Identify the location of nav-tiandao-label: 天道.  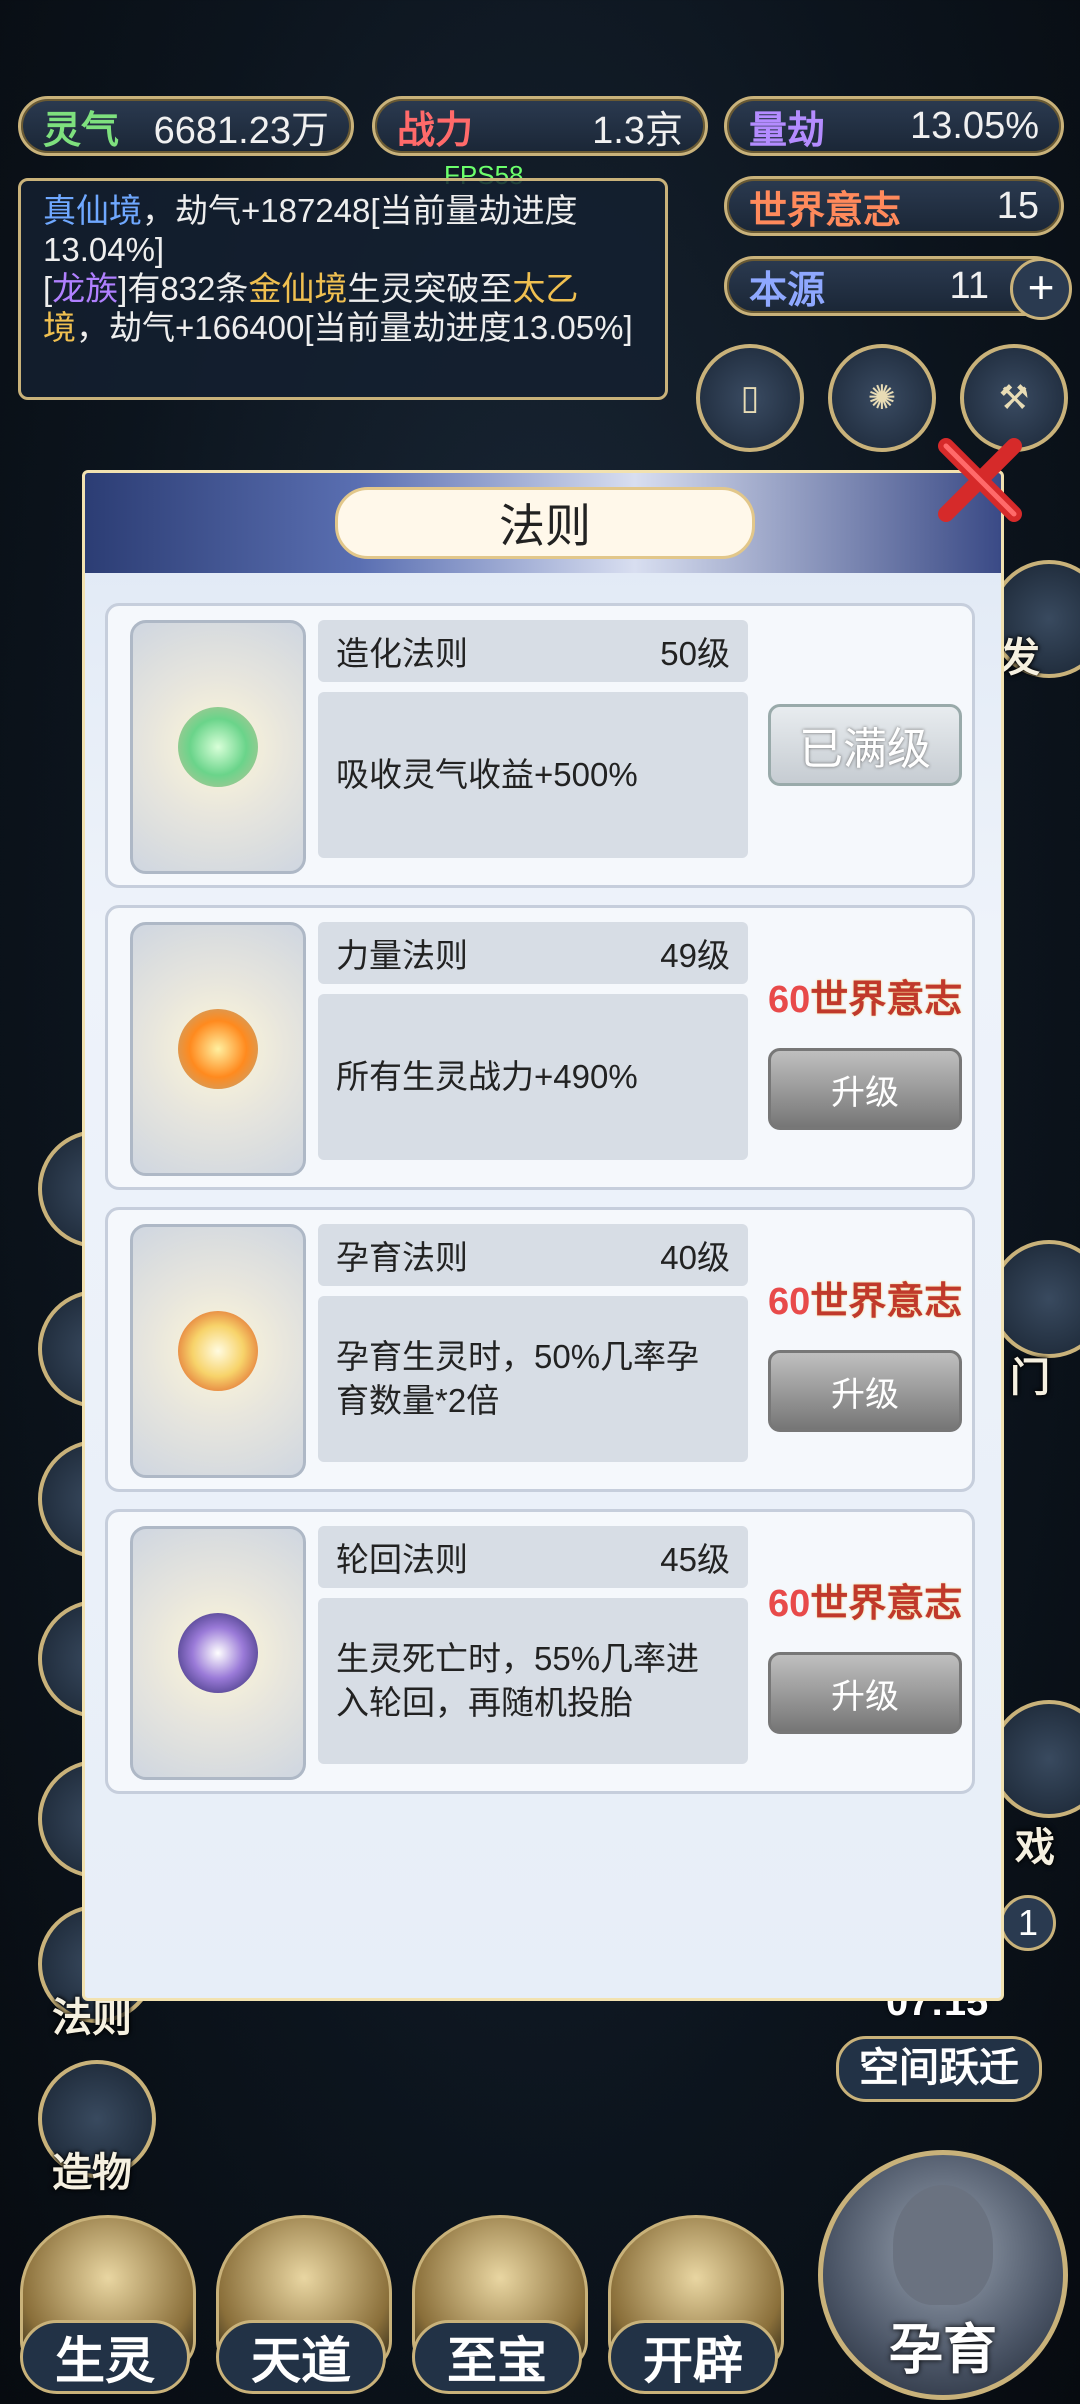
(301, 2357).